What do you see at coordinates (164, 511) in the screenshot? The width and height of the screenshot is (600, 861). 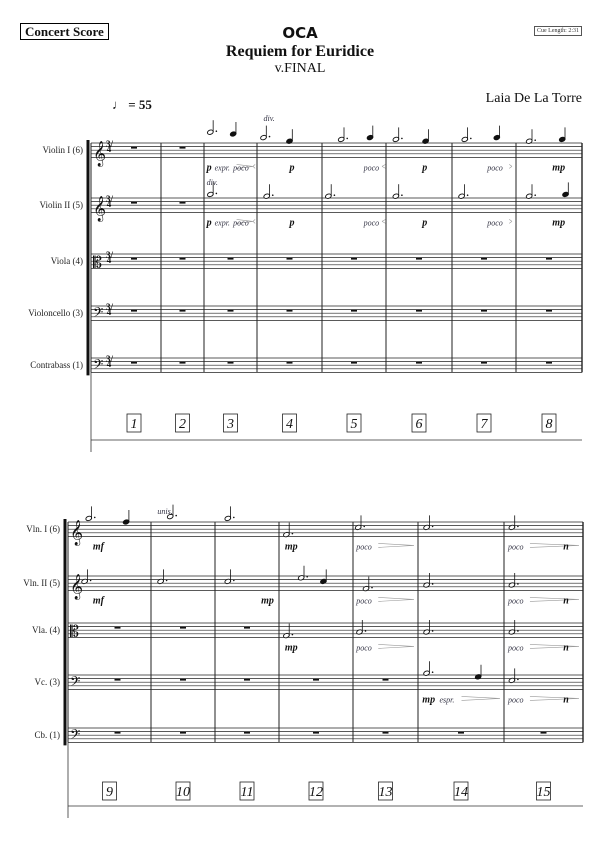 I see `technique-text: unis.` at bounding box center [164, 511].